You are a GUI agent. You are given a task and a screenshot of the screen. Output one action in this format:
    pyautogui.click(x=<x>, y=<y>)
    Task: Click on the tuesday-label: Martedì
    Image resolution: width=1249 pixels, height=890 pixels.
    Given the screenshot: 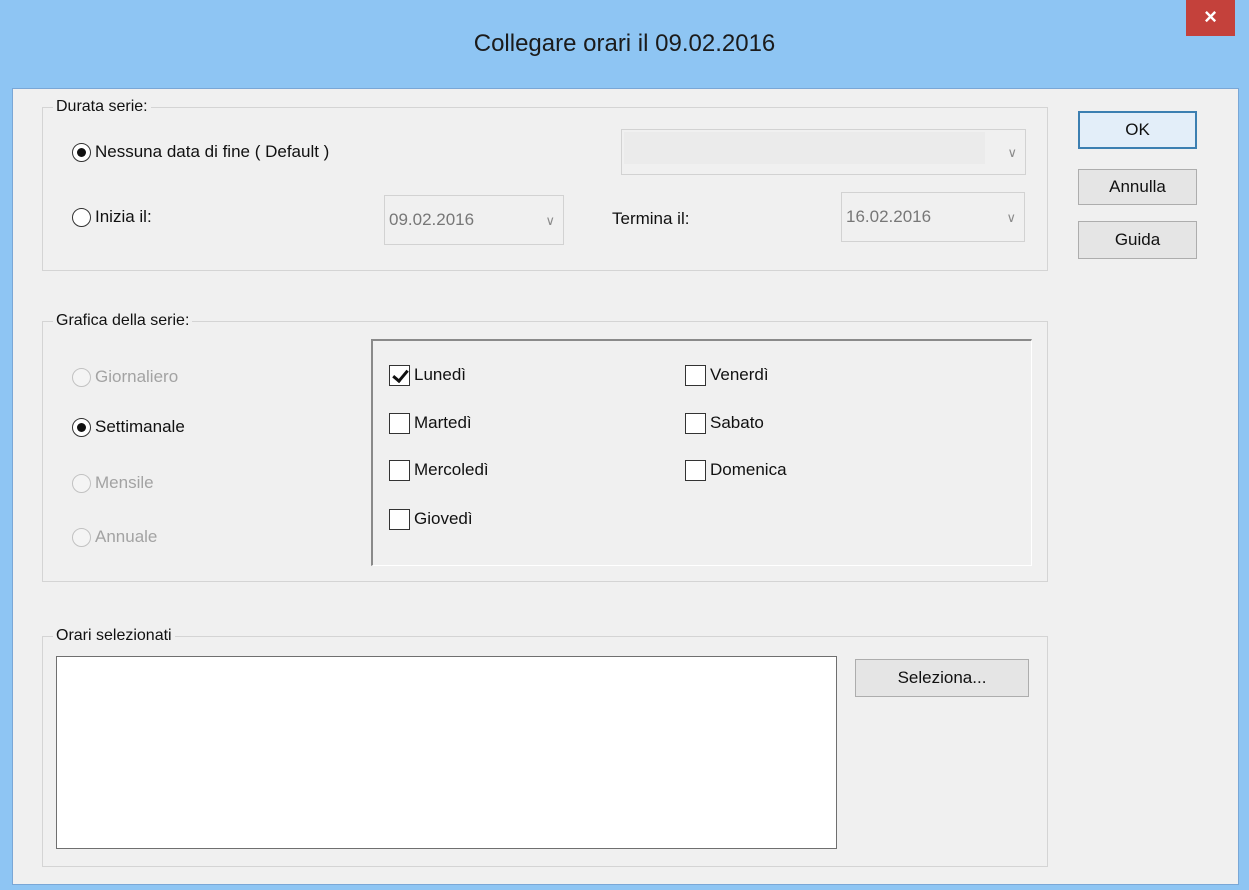 What is the action you would take?
    pyautogui.click(x=443, y=422)
    